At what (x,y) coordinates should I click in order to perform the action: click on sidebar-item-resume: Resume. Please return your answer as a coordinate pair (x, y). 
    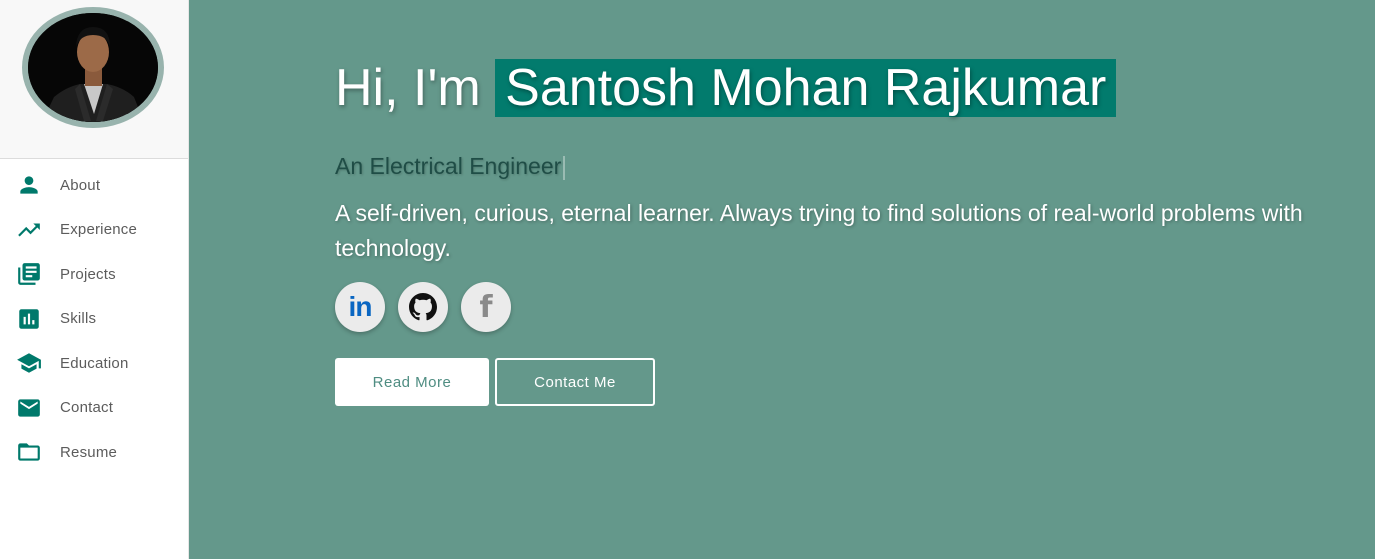
    Looking at the image, I should click on (94, 452).